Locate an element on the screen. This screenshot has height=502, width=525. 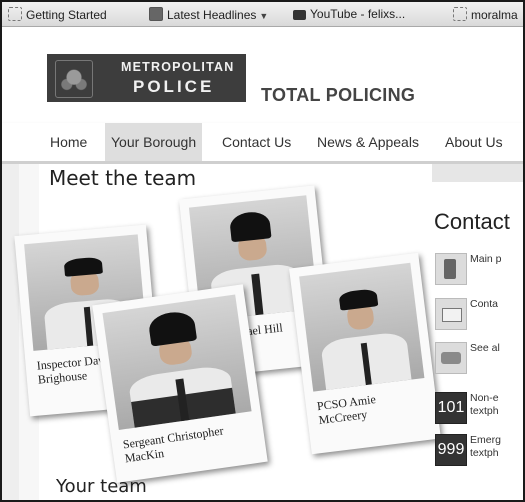
bookmark-getting-started: Getting Started is located at coordinates (57, 14).